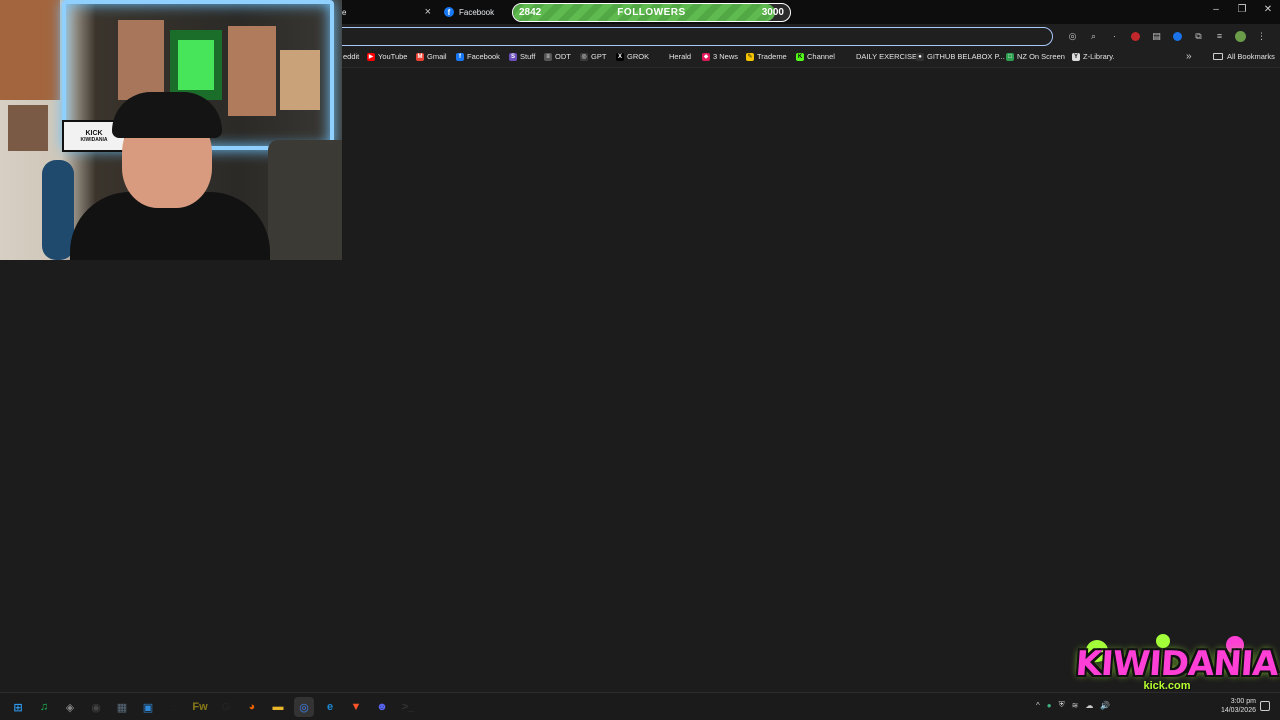  What do you see at coordinates (638, 56) in the screenshot?
I see `bookmark-label: GROK` at bounding box center [638, 56].